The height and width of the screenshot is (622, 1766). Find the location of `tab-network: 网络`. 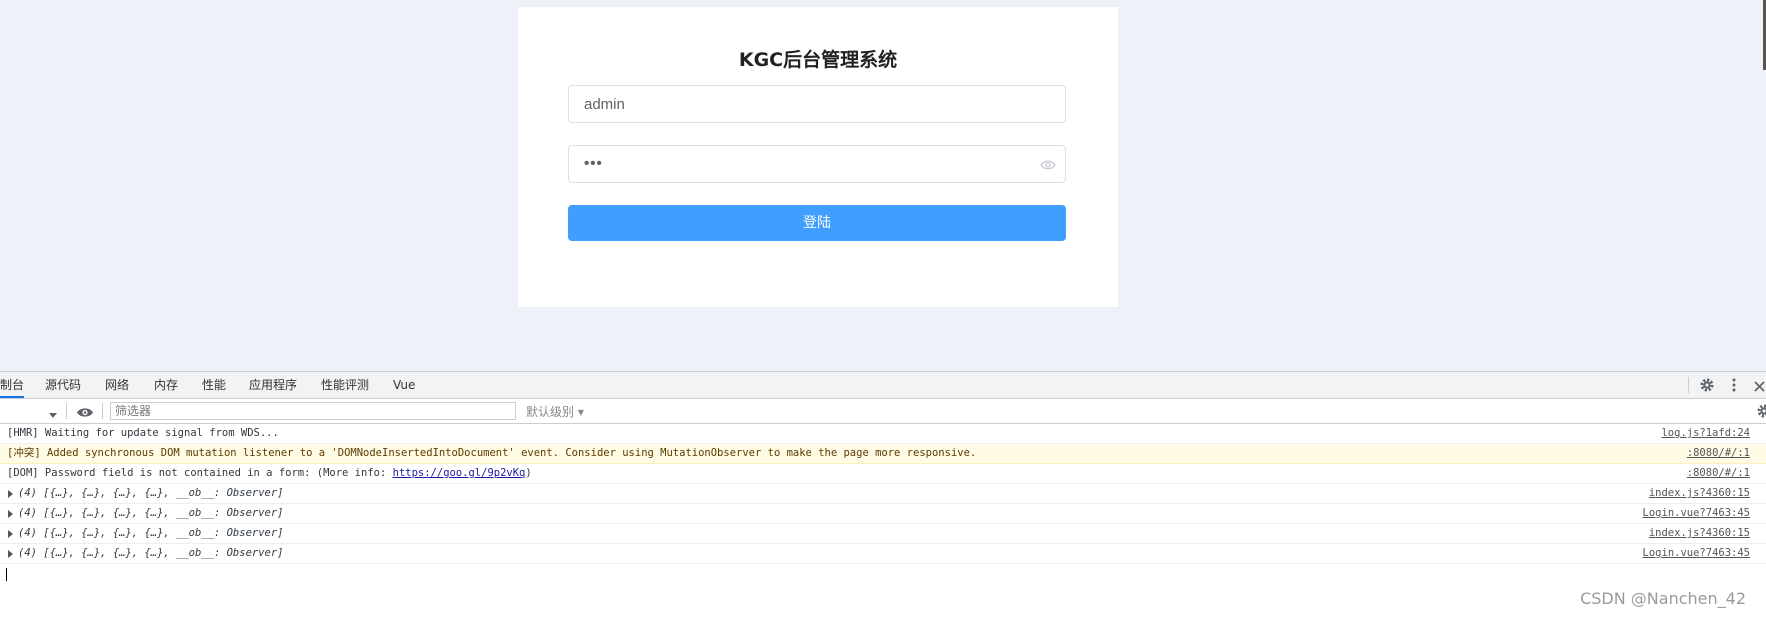

tab-network: 网络 is located at coordinates (117, 385).